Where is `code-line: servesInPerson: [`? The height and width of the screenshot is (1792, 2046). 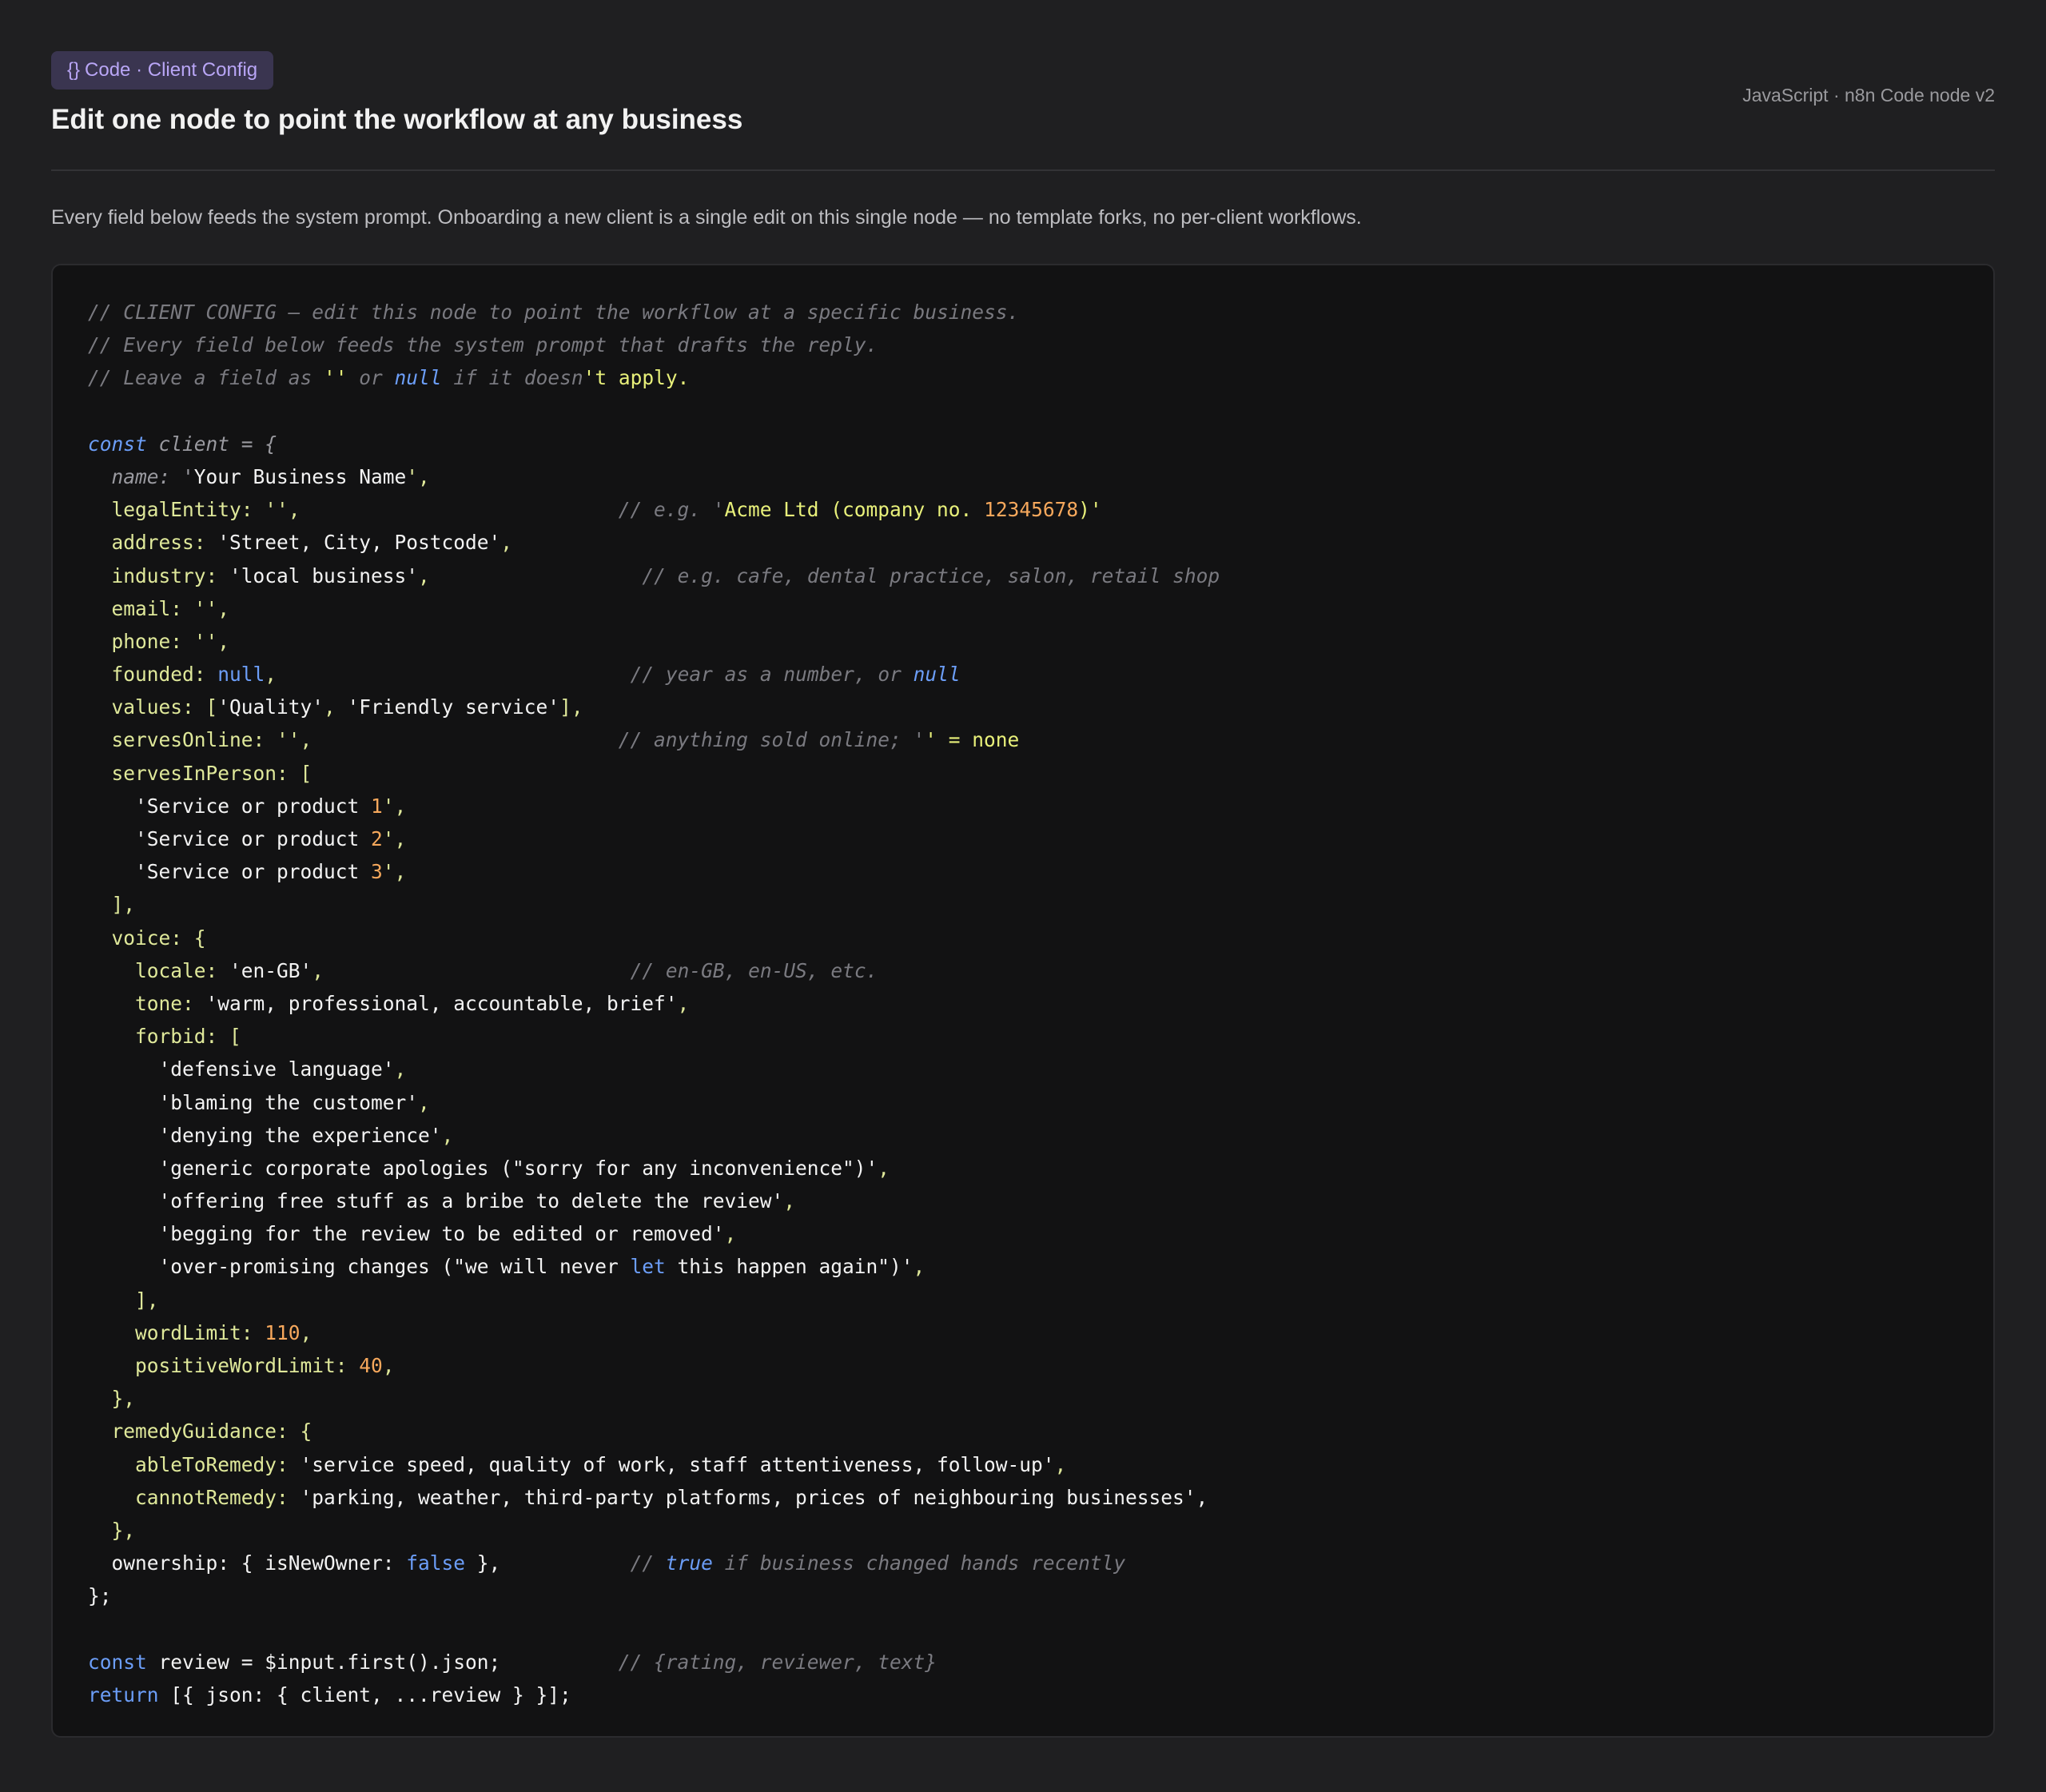 code-line: servesInPerson: [ is located at coordinates (654, 773).